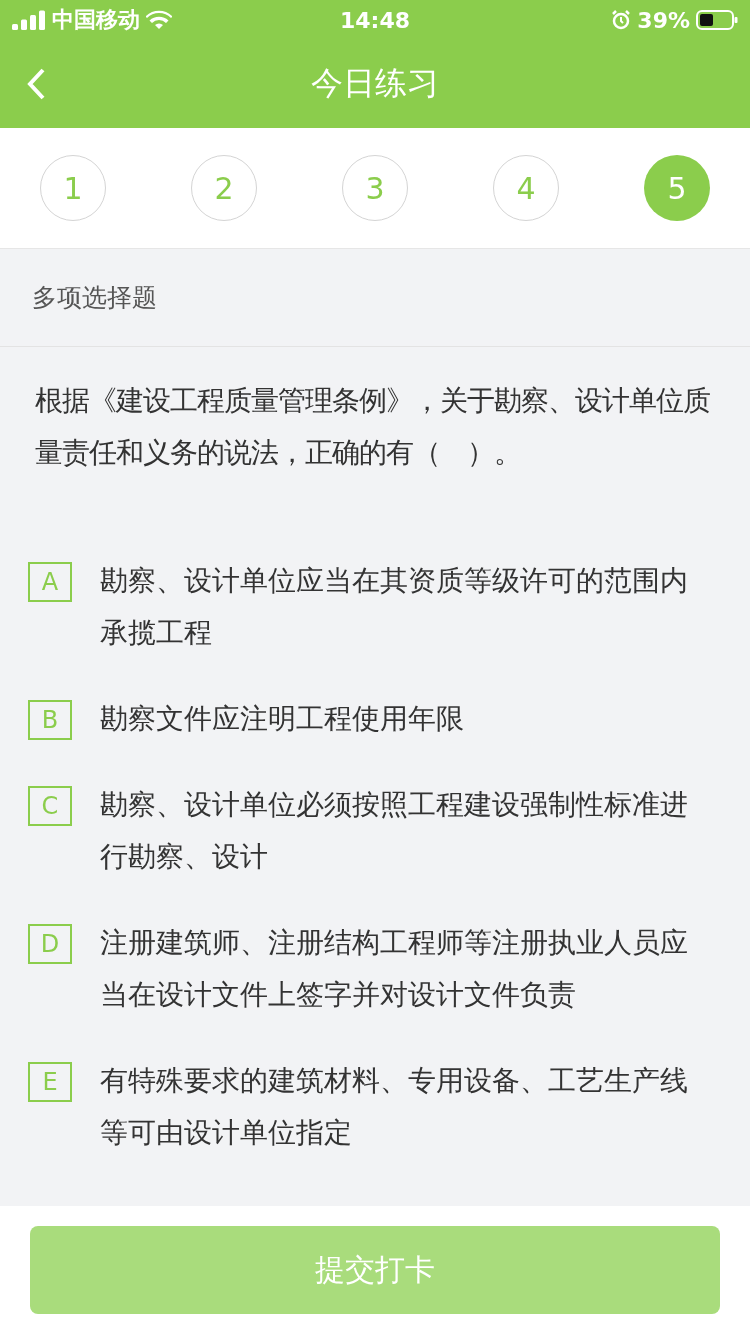  What do you see at coordinates (159, 20) in the screenshot?
I see `wifi-icon` at bounding box center [159, 20].